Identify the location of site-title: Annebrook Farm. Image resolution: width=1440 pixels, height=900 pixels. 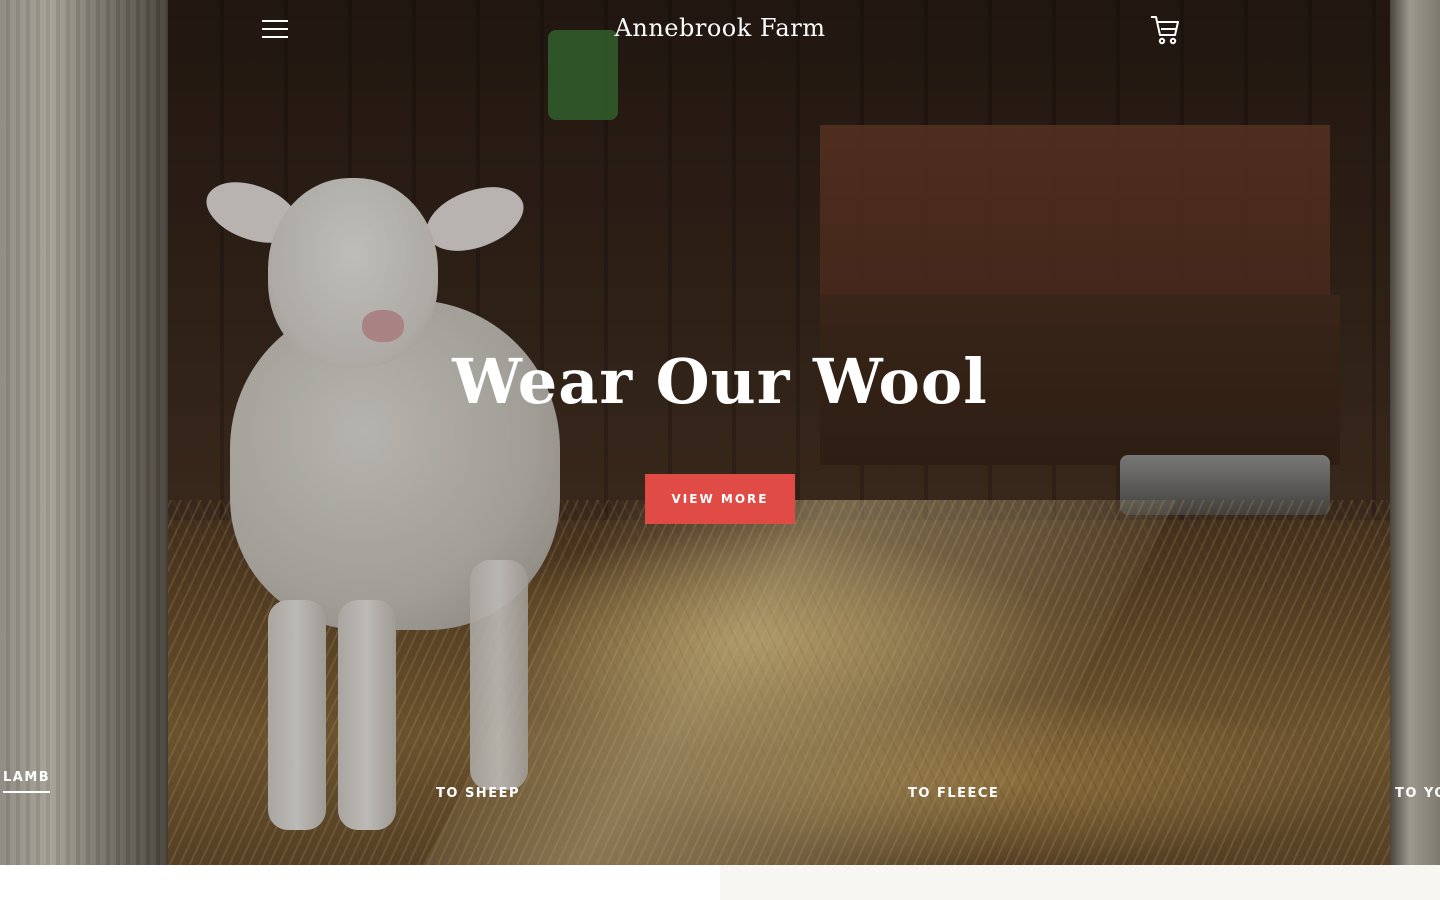
(720, 28).